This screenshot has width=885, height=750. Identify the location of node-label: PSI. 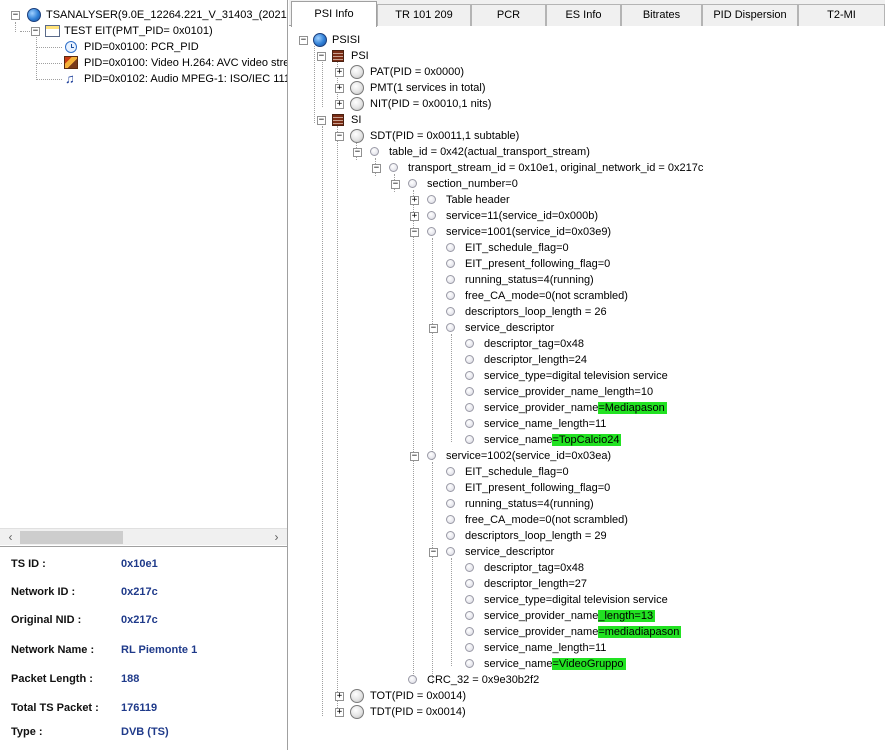
(360, 56).